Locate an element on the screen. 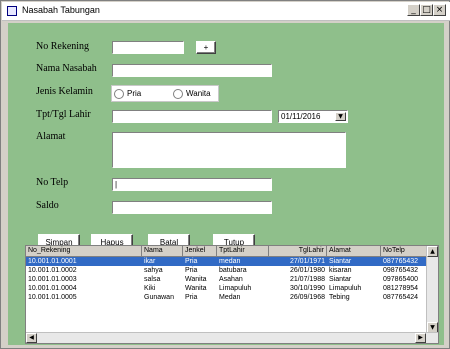 The width and height of the screenshot is (450, 349). gender-wanita-radio is located at coordinates (178, 94).